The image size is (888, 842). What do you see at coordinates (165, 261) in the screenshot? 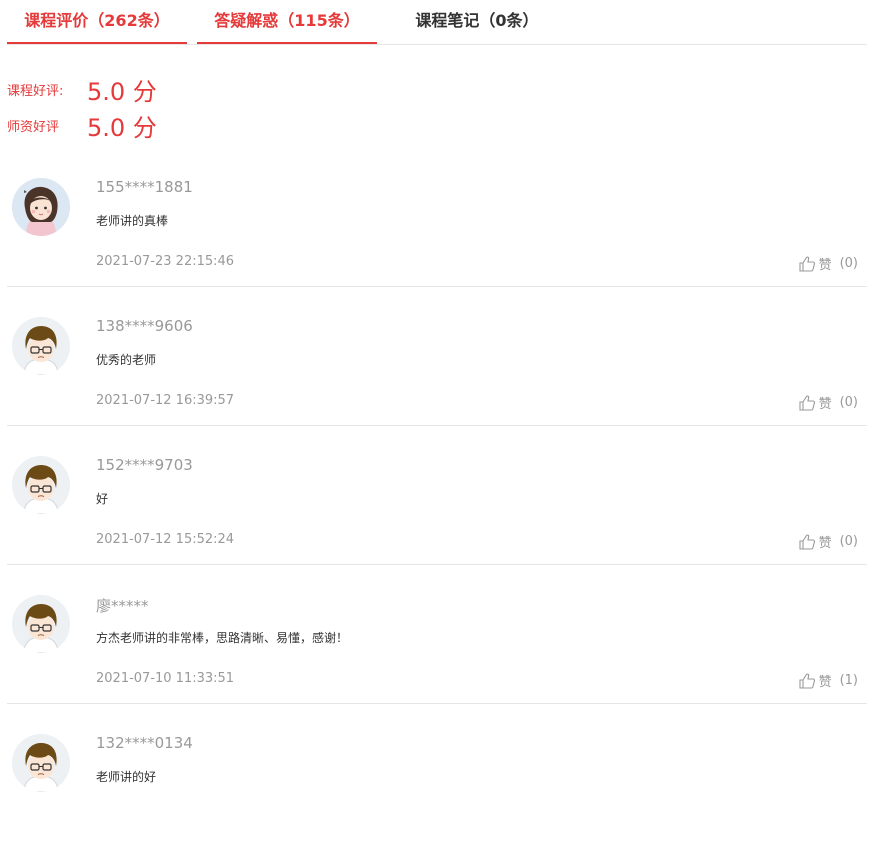
I see `review-time: 2021-07-23 22:15:46` at bounding box center [165, 261].